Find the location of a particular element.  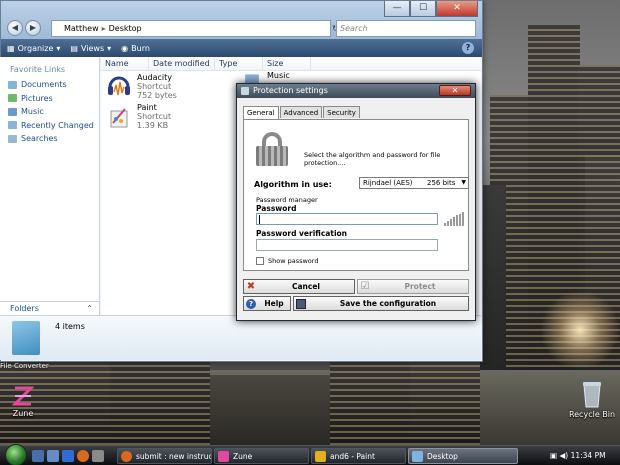

audacity-icon is located at coordinates (119, 86).